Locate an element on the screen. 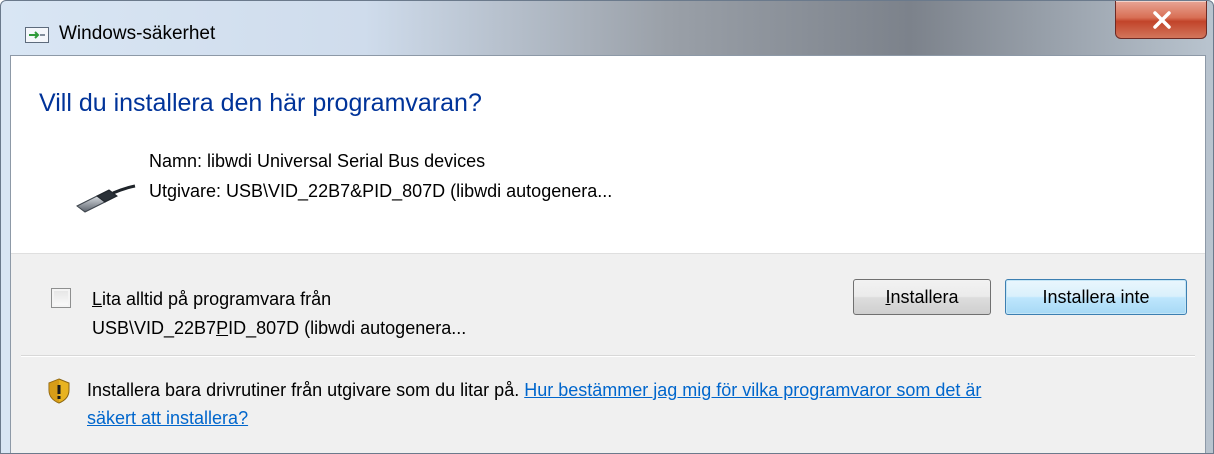 The height and width of the screenshot is (454, 1214). help-link-continued: säkert att installera? is located at coordinates (167, 418).